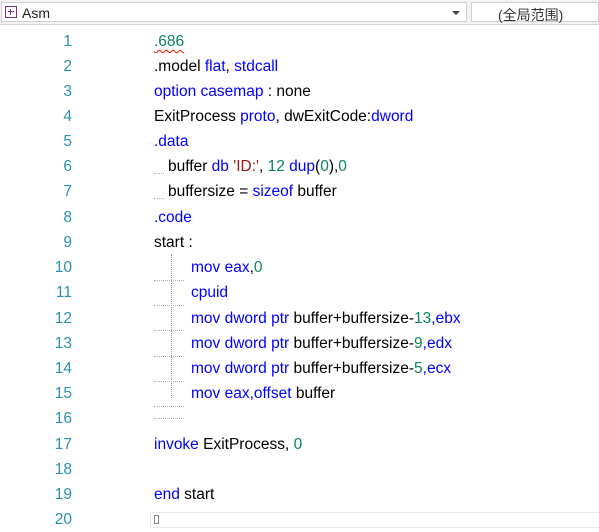  What do you see at coordinates (11, 12) in the screenshot?
I see `collapse-box-icon` at bounding box center [11, 12].